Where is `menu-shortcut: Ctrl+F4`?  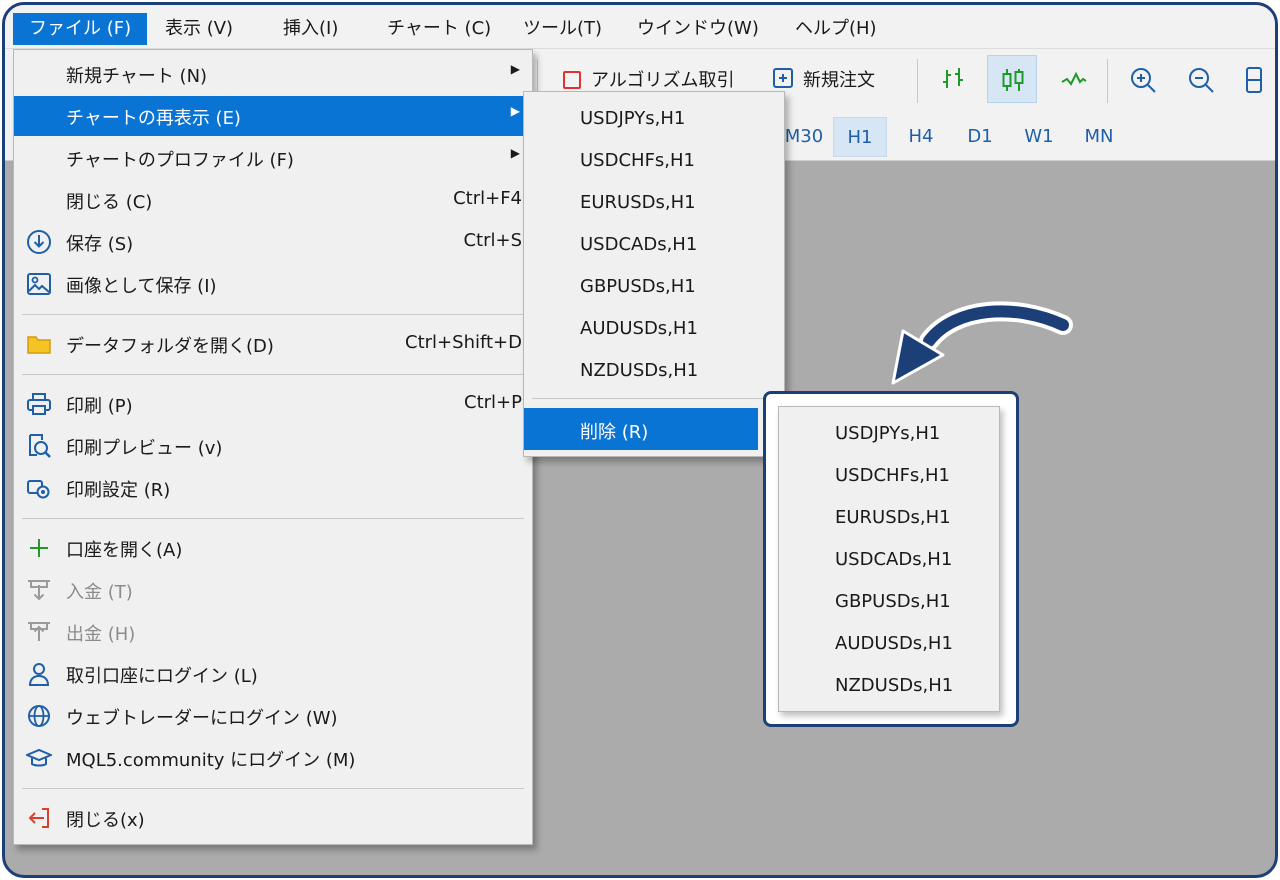 menu-shortcut: Ctrl+F4 is located at coordinates (487, 198).